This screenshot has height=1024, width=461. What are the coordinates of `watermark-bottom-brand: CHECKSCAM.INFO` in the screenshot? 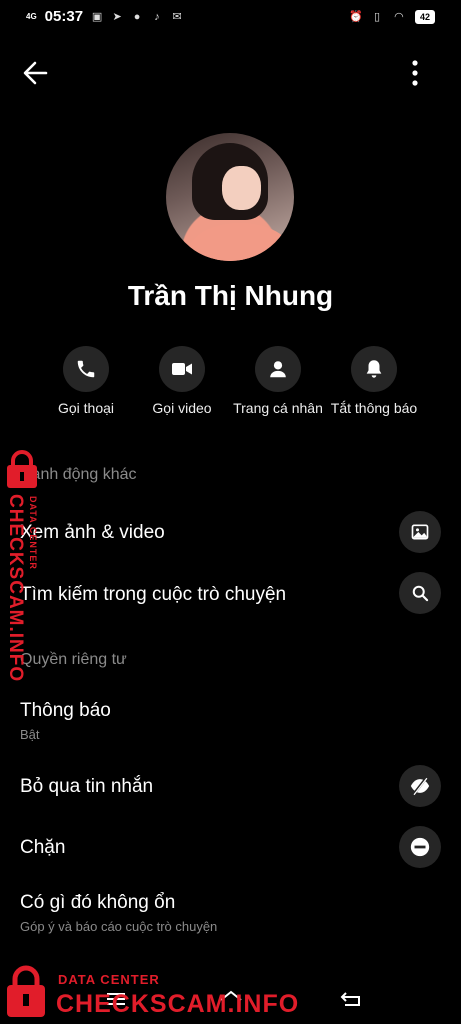 It's located at (178, 1004).